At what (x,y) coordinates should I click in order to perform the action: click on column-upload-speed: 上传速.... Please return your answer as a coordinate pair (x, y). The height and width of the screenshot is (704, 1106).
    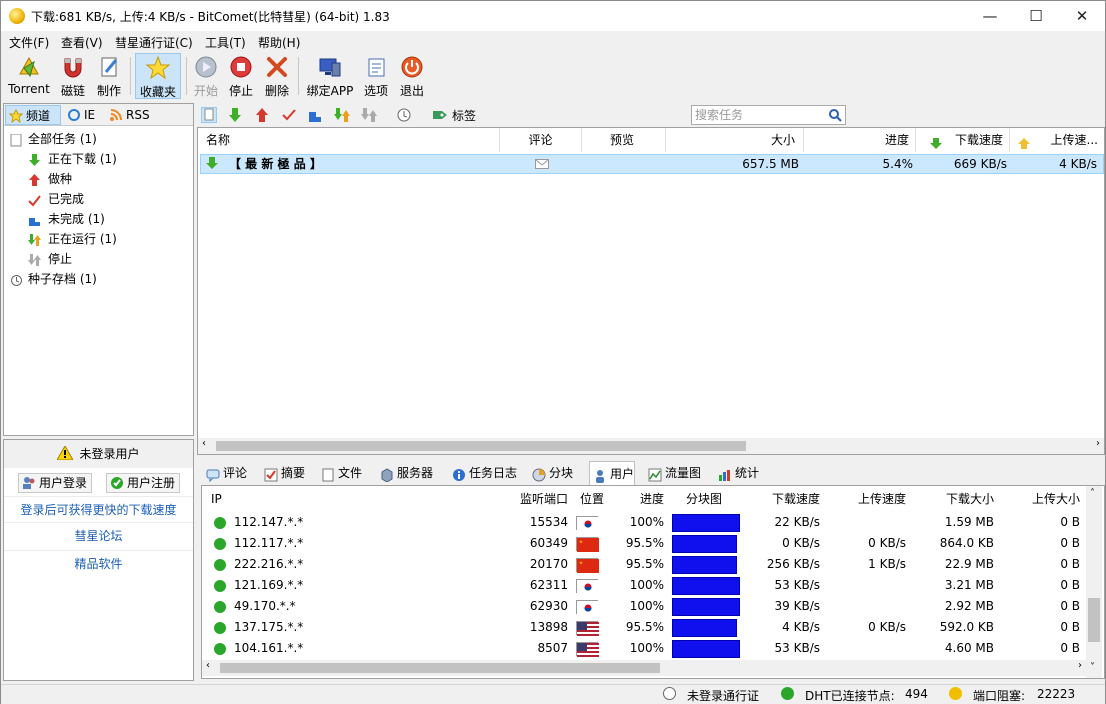
    Looking at the image, I should click on (1057, 140).